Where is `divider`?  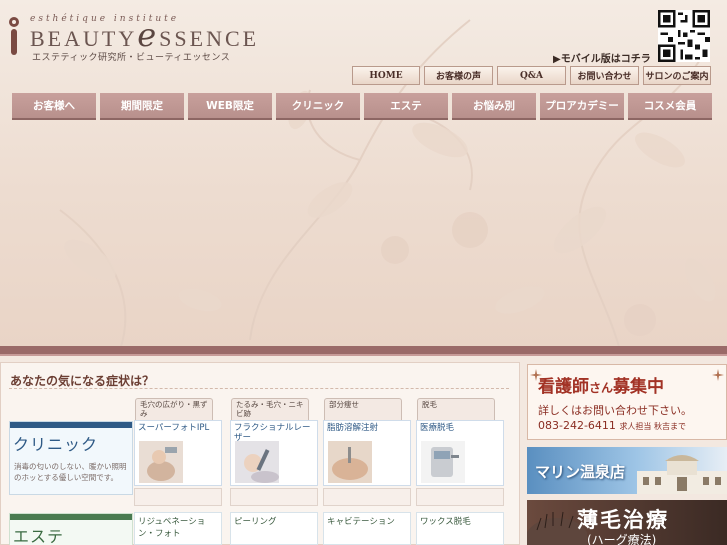 divider is located at coordinates (259, 388).